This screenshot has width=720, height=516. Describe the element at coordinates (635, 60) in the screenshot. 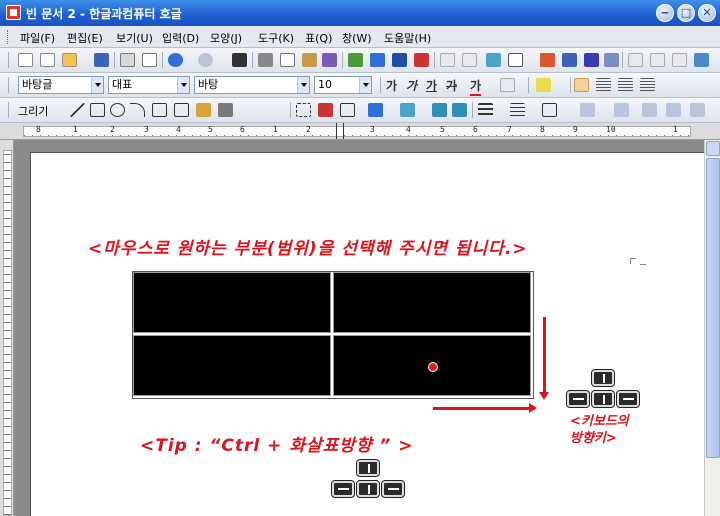

I see `memo-icon` at that location.